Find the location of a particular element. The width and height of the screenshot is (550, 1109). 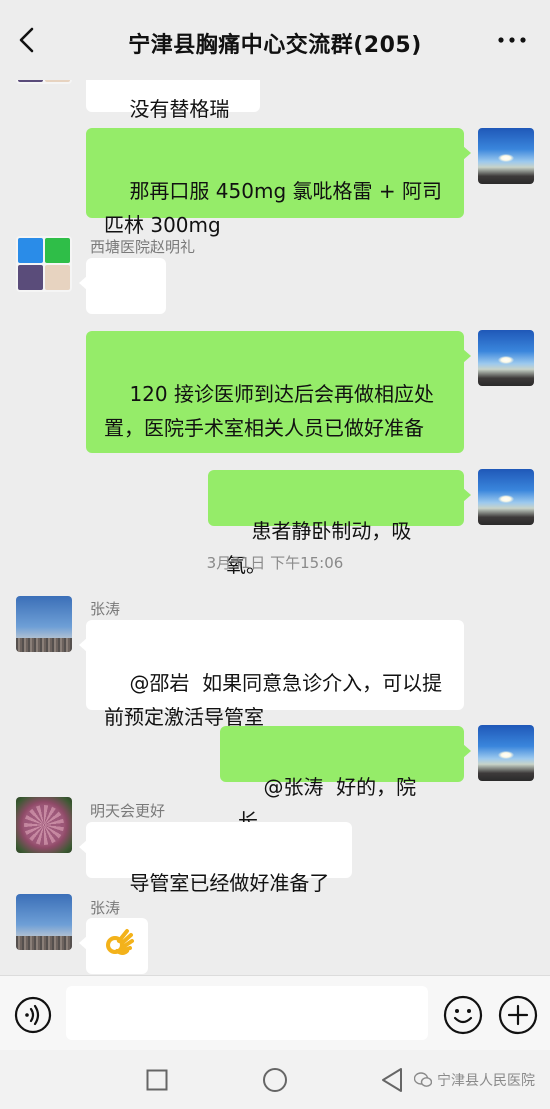

watermark: 宁津县人民医院 is located at coordinates (474, 1080).